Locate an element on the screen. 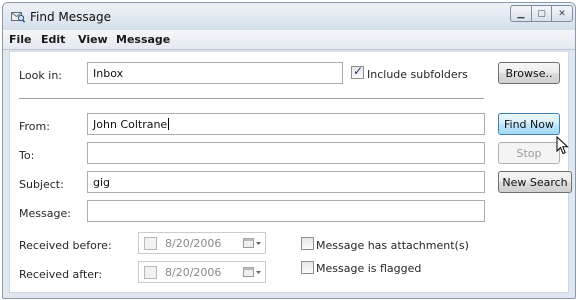 The width and height of the screenshot is (578, 300). mouse-pointer-icon is located at coordinates (562, 145).